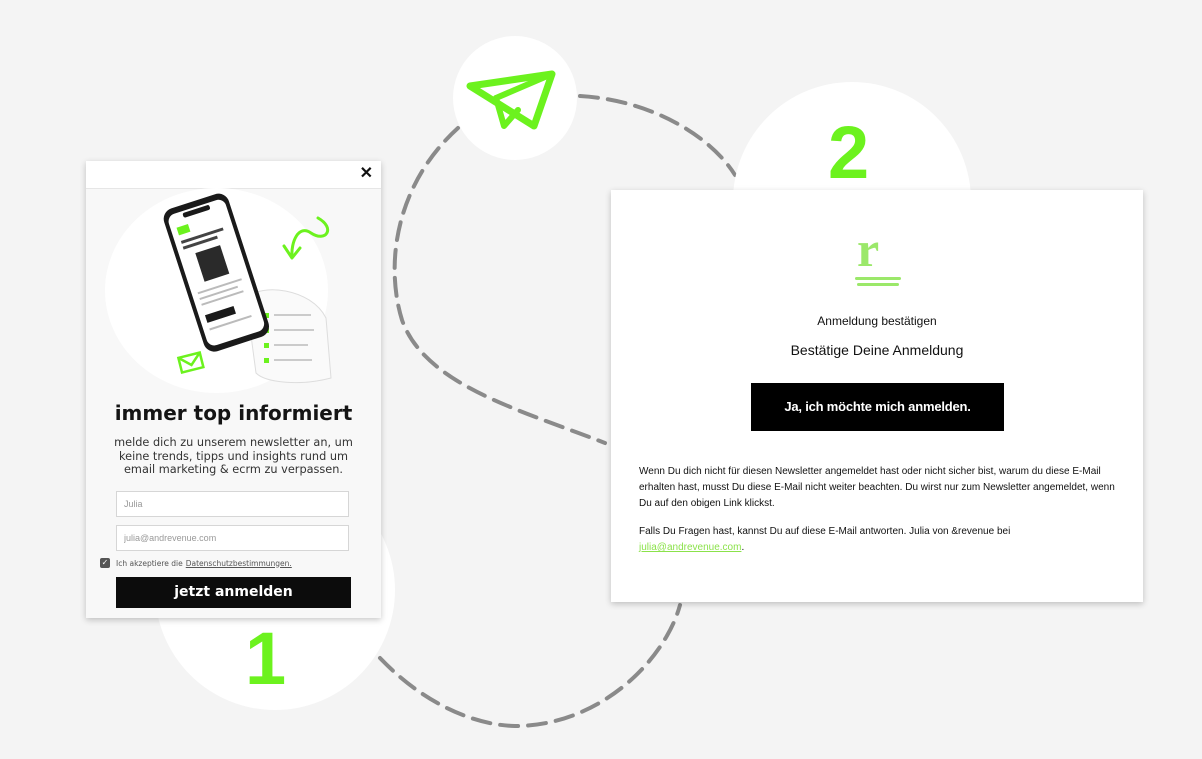 The height and width of the screenshot is (759, 1202). Describe the element at coordinates (881, 254) in the screenshot. I see `brand-logo: r` at that location.